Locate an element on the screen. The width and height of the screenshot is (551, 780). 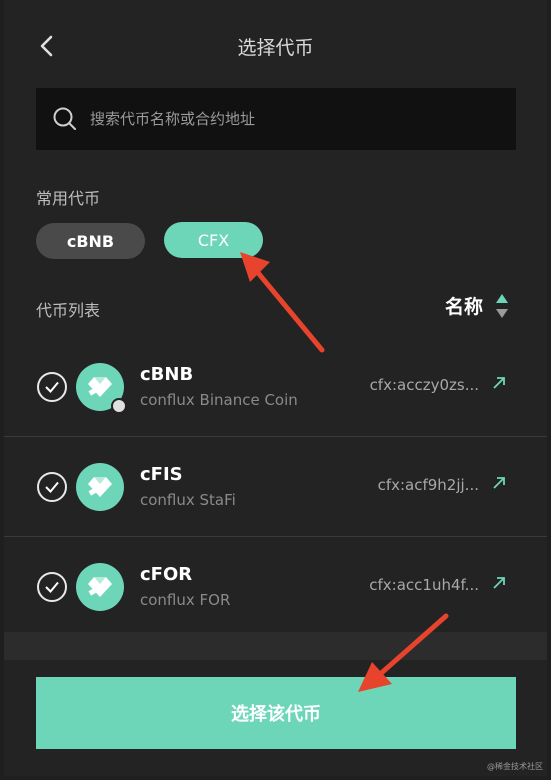
search-box is located at coordinates (276, 119).